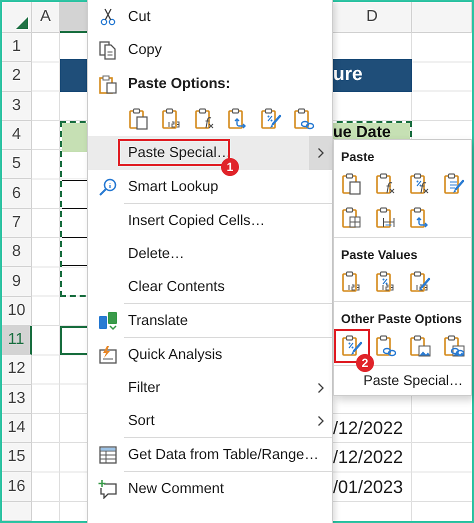 The width and height of the screenshot is (474, 523). Describe the element at coordinates (17, 341) in the screenshot. I see `row-header: 11` at that location.